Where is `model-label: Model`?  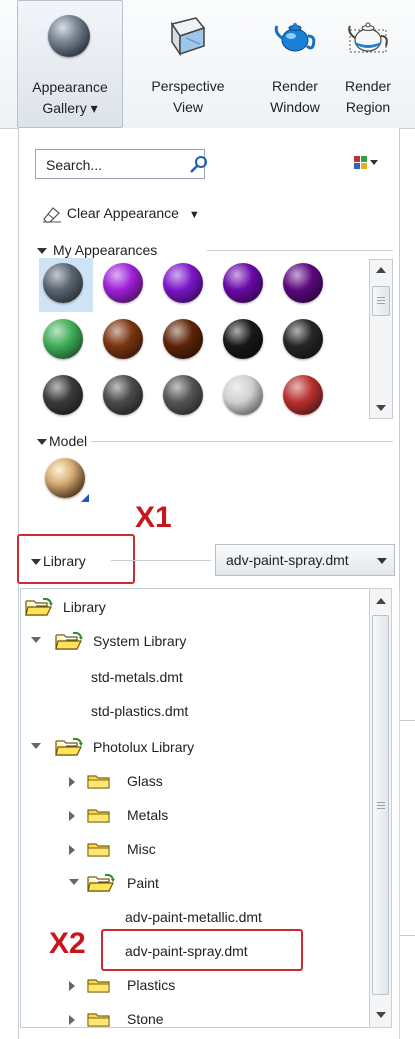
model-label: Model is located at coordinates (68, 441).